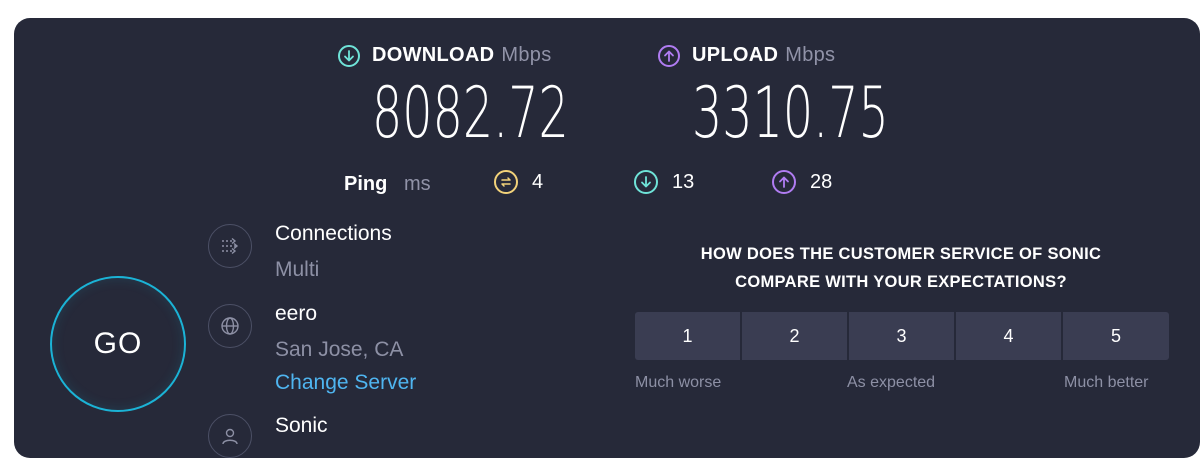  Describe the element at coordinates (802, 182) in the screenshot. I see `ping-upload: 28` at that location.